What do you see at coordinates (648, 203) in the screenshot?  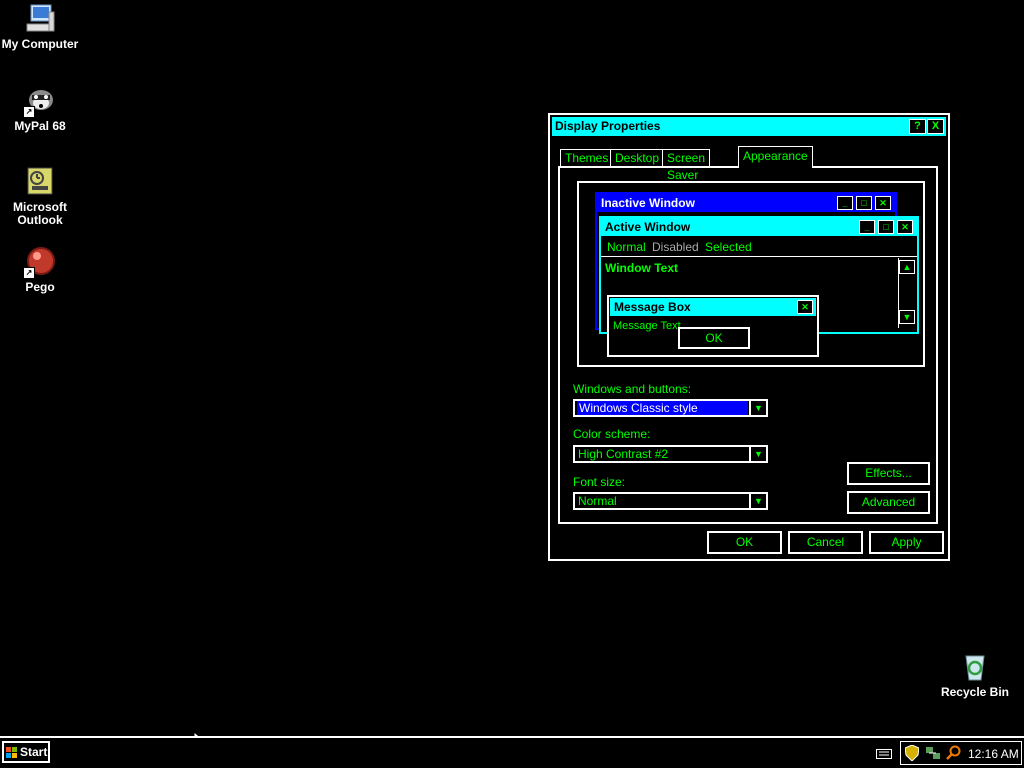 I see `inactive-window-title: Inactive Window` at bounding box center [648, 203].